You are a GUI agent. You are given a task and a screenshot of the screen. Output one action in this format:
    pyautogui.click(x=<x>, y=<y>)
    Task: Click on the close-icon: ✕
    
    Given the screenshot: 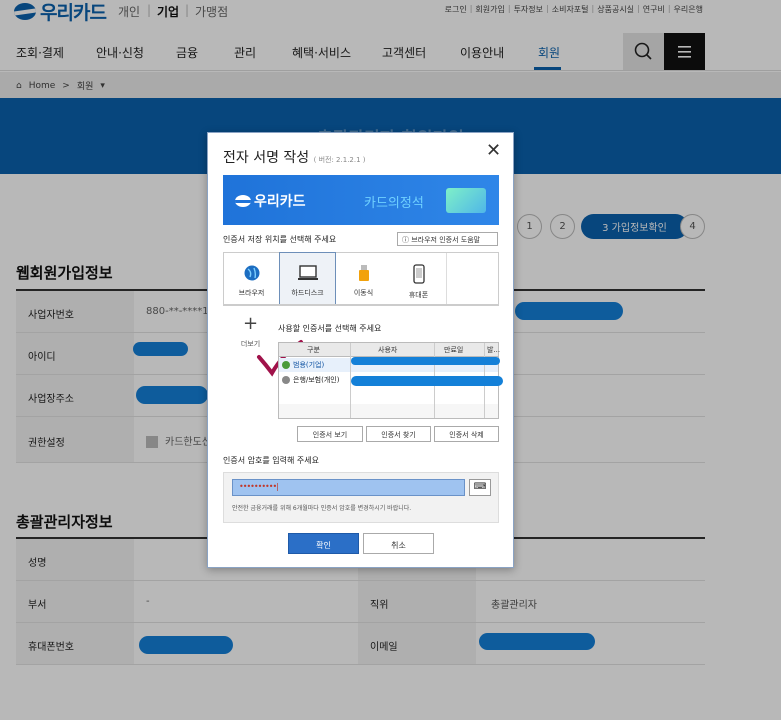 What is the action you would take?
    pyautogui.click(x=493, y=151)
    